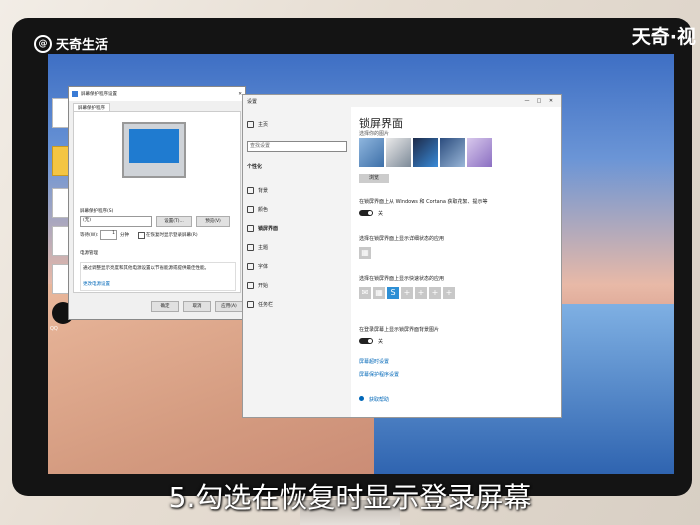 This screenshot has width=700, height=525. What do you see at coordinates (250, 209) in the screenshot?
I see `palette-icon` at bounding box center [250, 209].